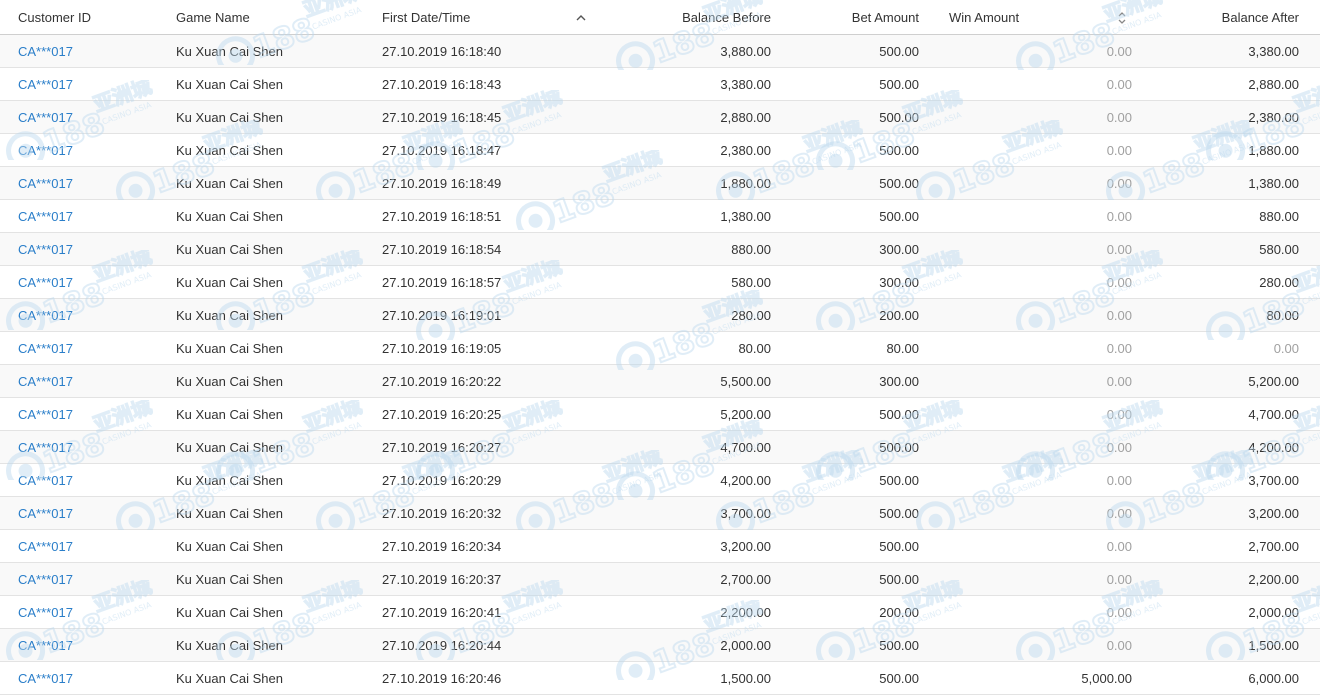 Image resolution: width=1320 pixels, height=696 pixels. I want to click on chevron-up-icon, so click(581, 18).